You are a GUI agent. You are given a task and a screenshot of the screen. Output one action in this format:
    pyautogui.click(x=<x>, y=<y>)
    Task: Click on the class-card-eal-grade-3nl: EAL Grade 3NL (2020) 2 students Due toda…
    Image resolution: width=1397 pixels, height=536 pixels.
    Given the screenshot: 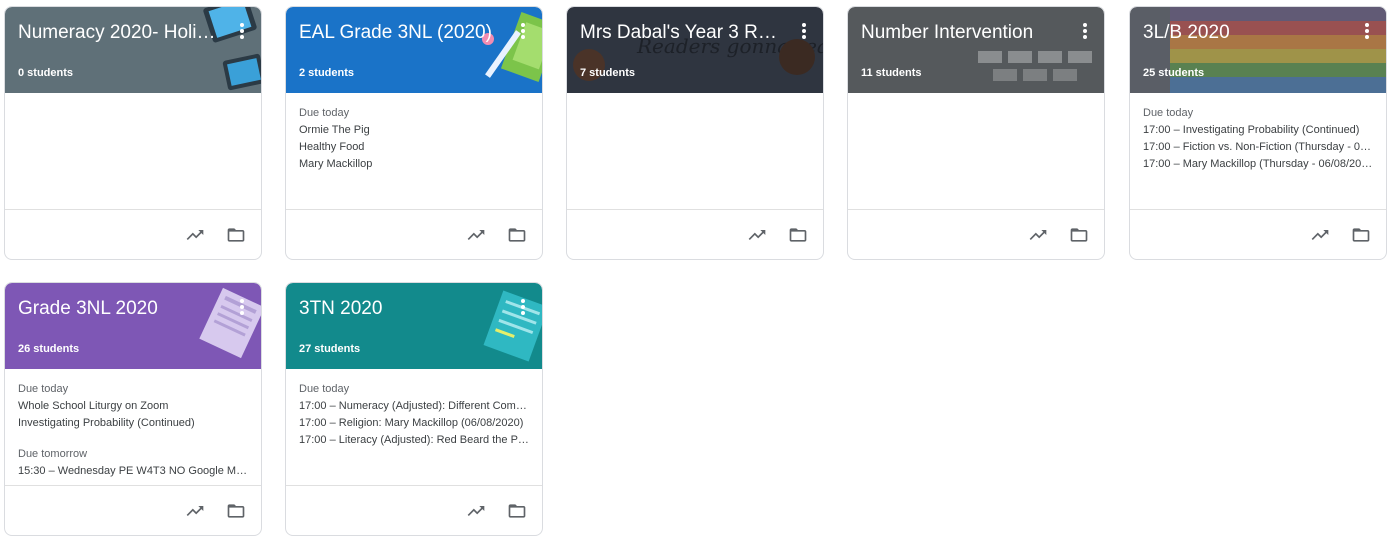 What is the action you would take?
    pyautogui.click(x=414, y=133)
    